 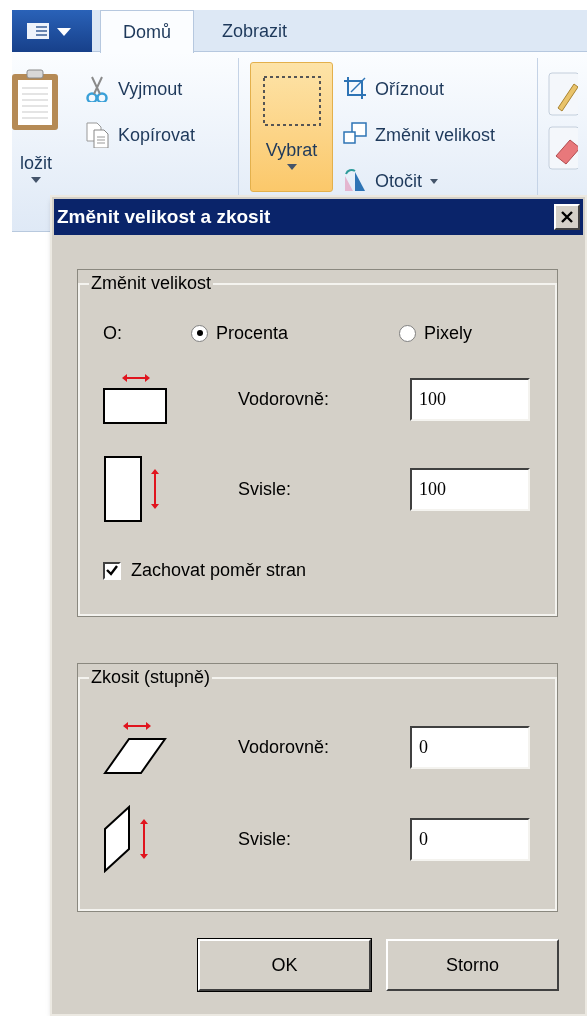 I want to click on dialog-button: Storno, so click(x=472, y=965).